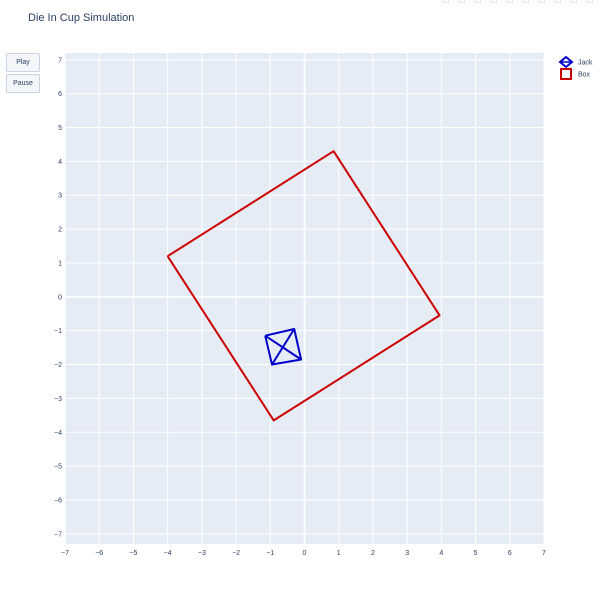 The image size is (600, 594). I want to click on y-tick-label: 0, so click(60, 297).